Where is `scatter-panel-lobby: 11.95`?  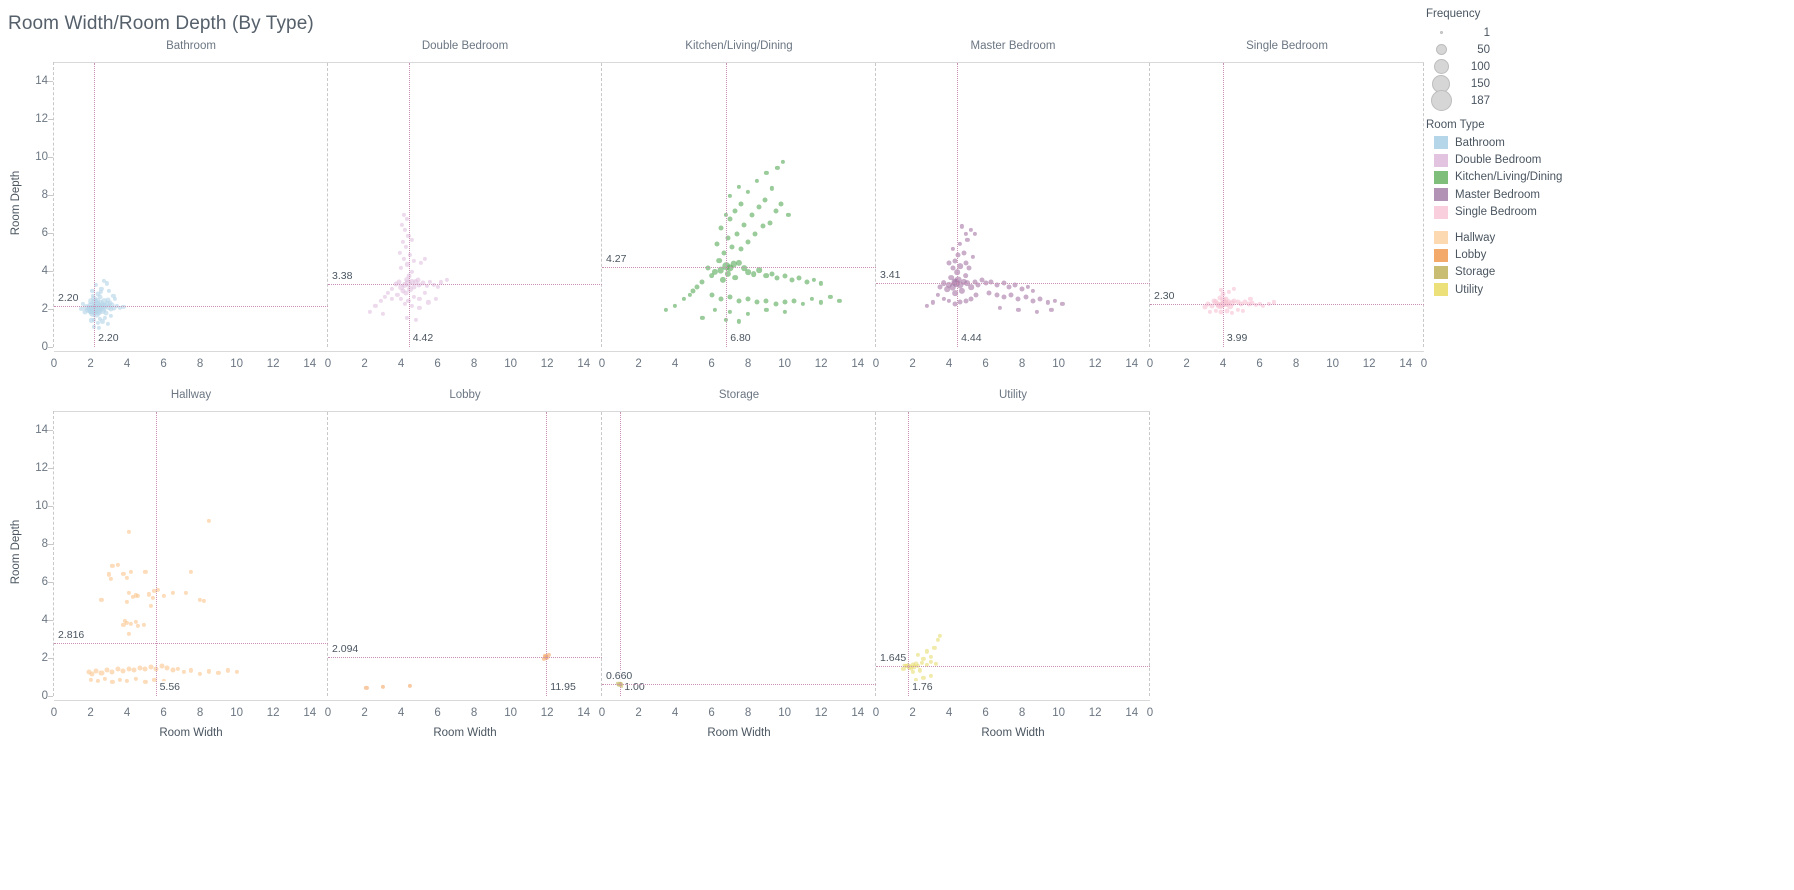 scatter-panel-lobby: 11.95 is located at coordinates (465, 554).